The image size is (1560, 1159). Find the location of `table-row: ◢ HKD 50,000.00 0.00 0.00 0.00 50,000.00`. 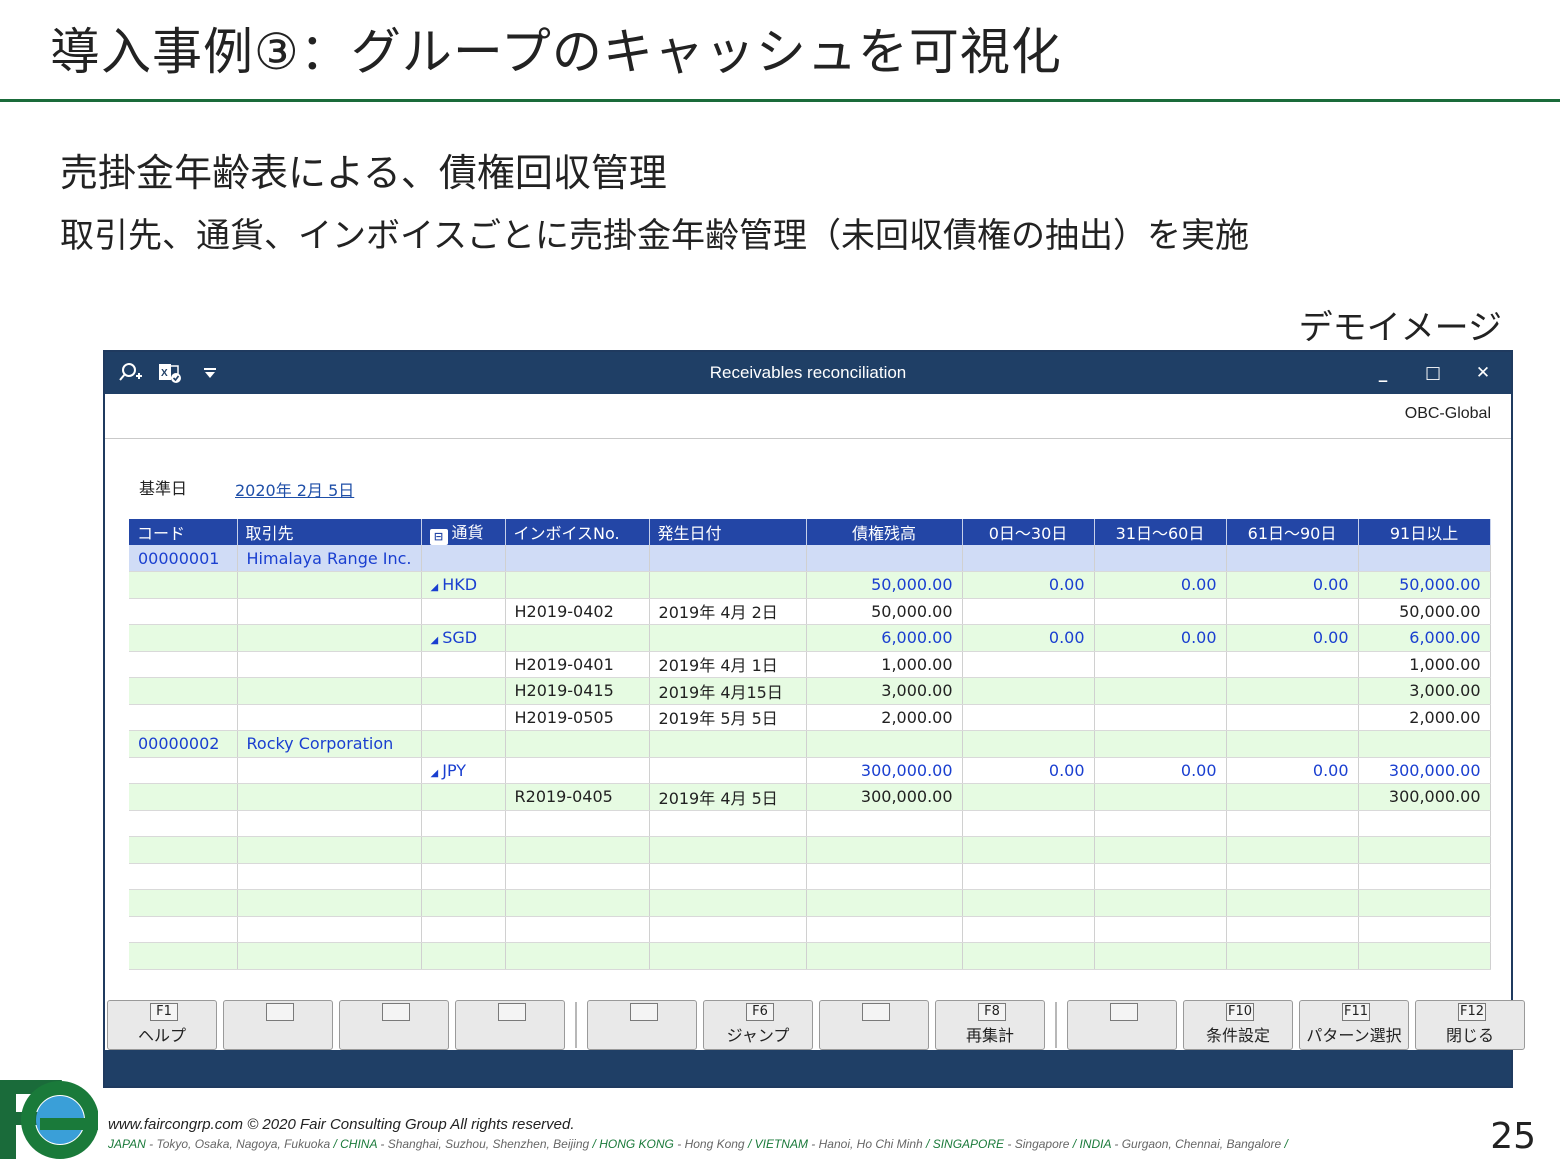

table-row: ◢ HKD 50,000.00 0.00 0.00 0.00 50,000.00 is located at coordinates (810, 585).